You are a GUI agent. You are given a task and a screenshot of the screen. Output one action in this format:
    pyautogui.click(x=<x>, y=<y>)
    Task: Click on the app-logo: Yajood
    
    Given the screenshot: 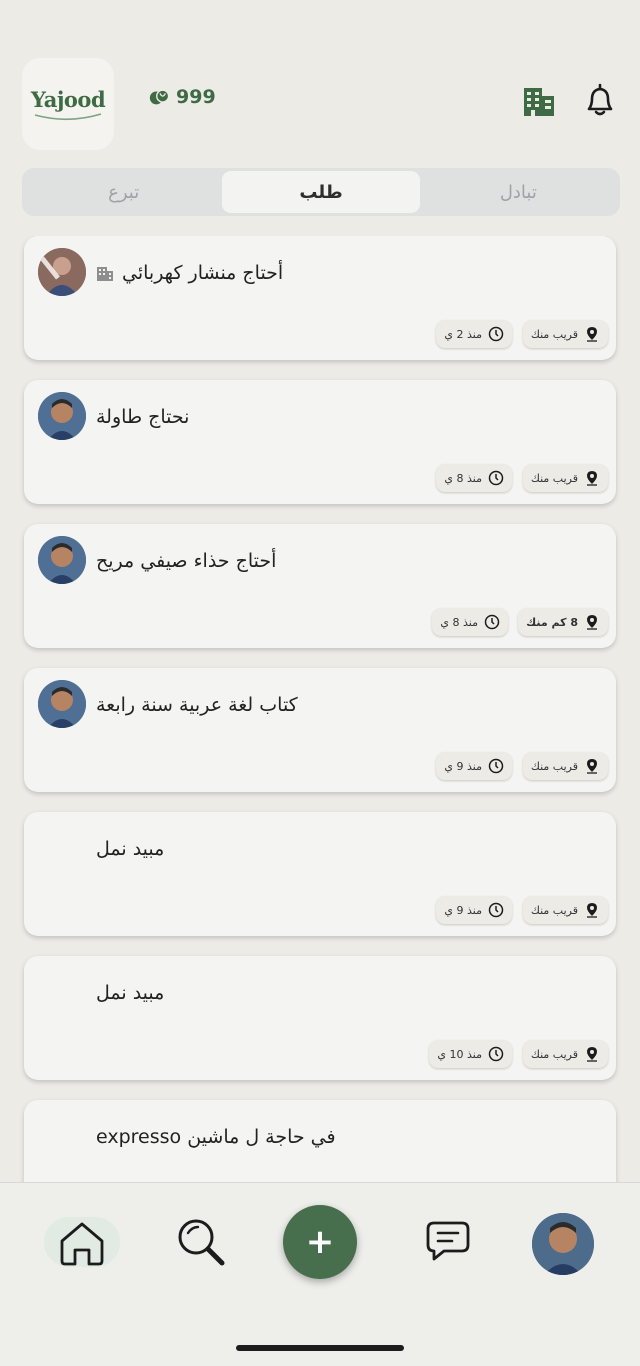 What is the action you would take?
    pyautogui.click(x=68, y=104)
    